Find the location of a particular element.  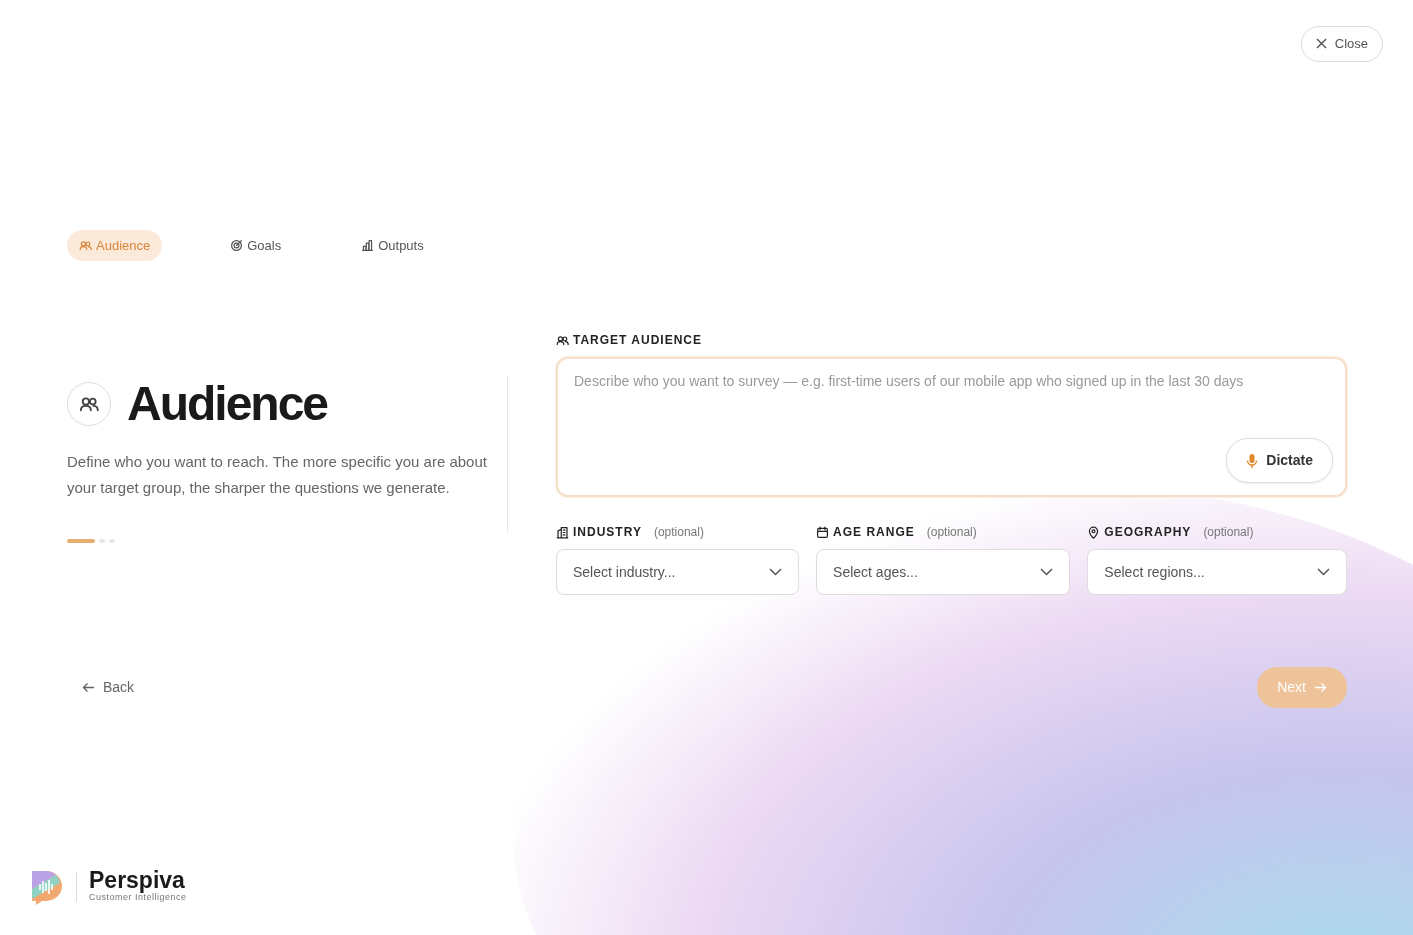

building-icon is located at coordinates (562, 532).